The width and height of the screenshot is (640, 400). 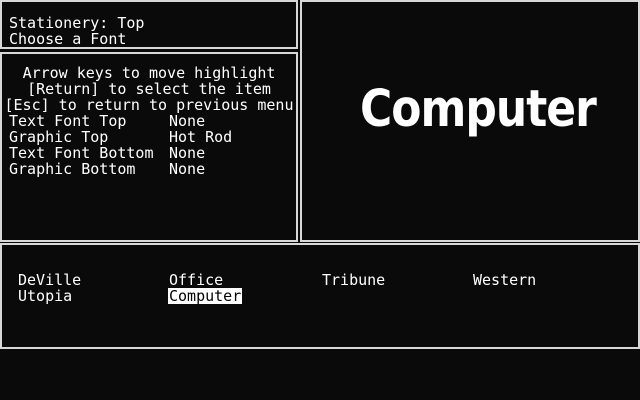 What do you see at coordinates (353, 280) in the screenshot?
I see `font-item-tribune: Tribune` at bounding box center [353, 280].